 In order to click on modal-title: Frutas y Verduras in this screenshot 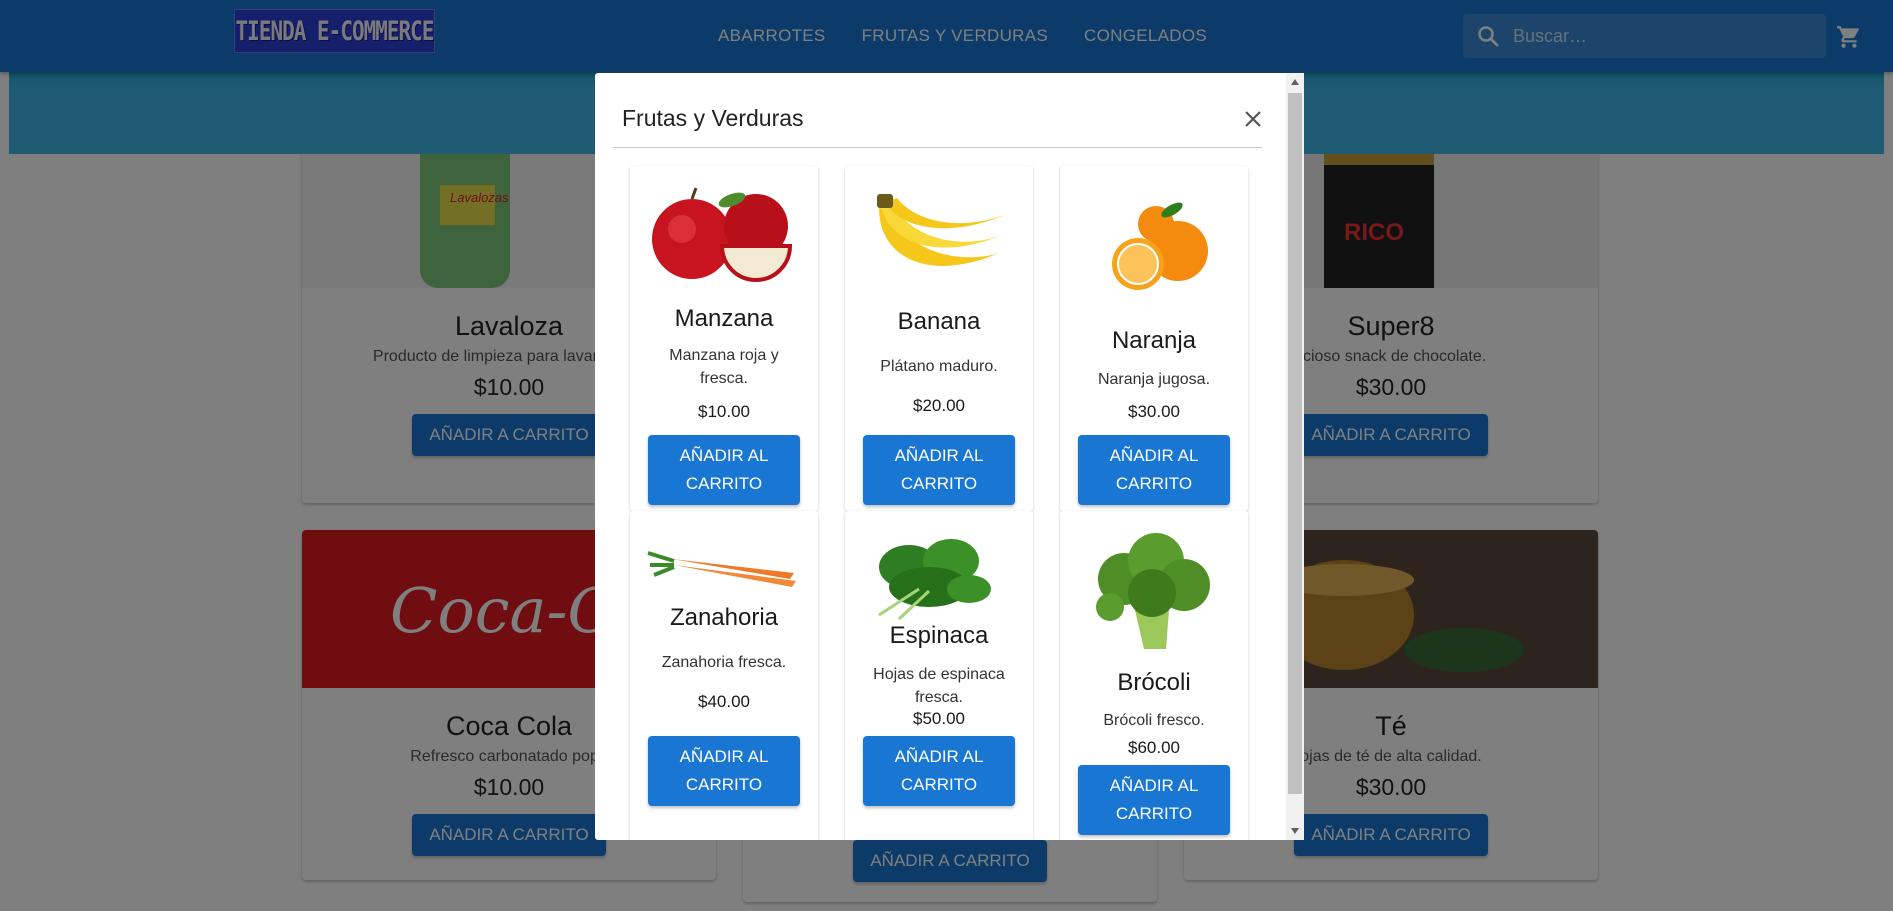, I will do `click(713, 118)`.